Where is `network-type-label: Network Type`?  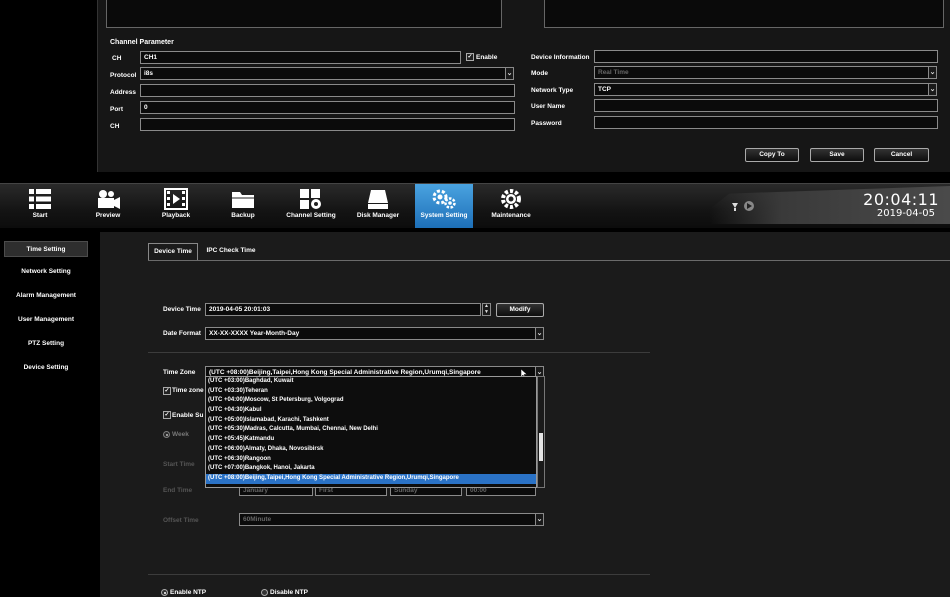 network-type-label: Network Type is located at coordinates (552, 90).